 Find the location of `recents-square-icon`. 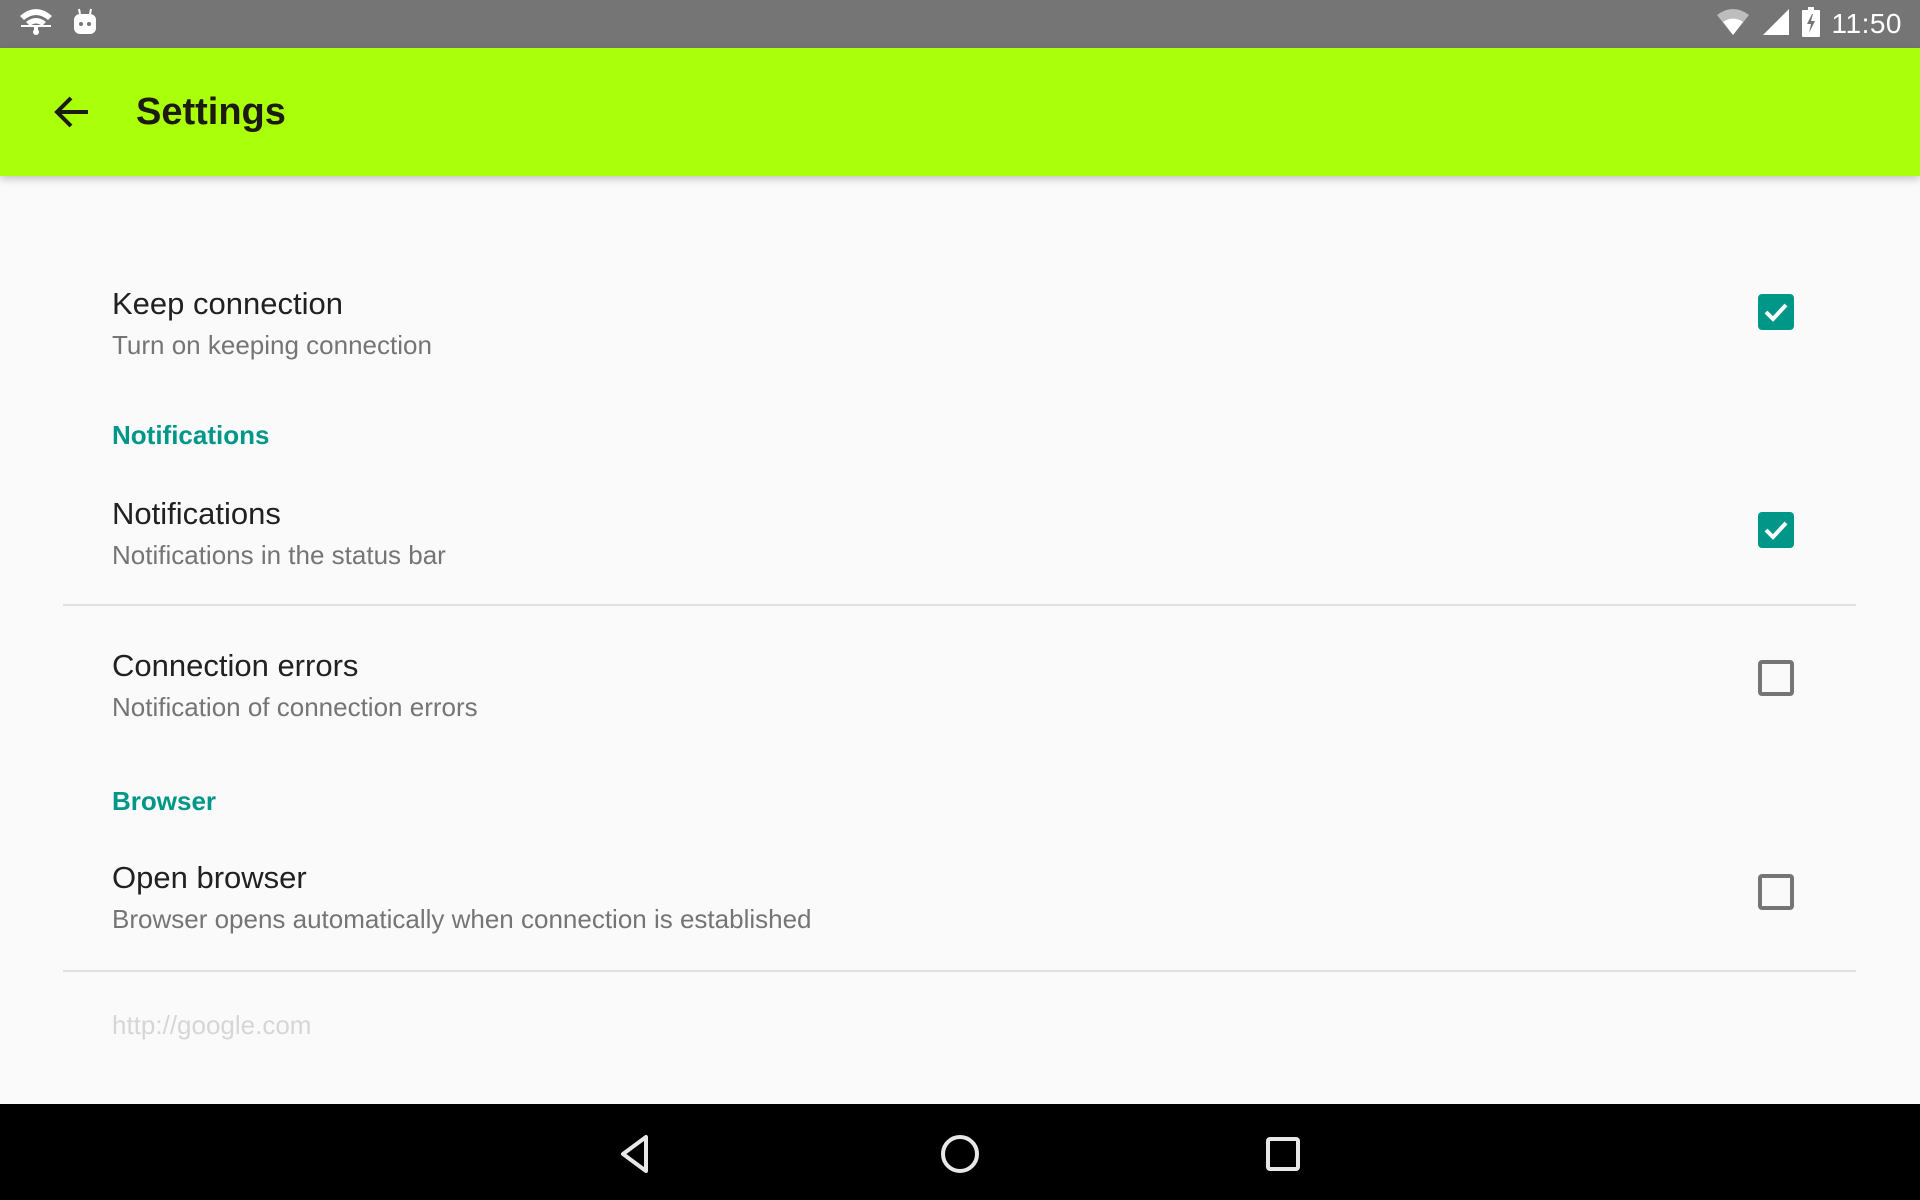

recents-square-icon is located at coordinates (1283, 1154).